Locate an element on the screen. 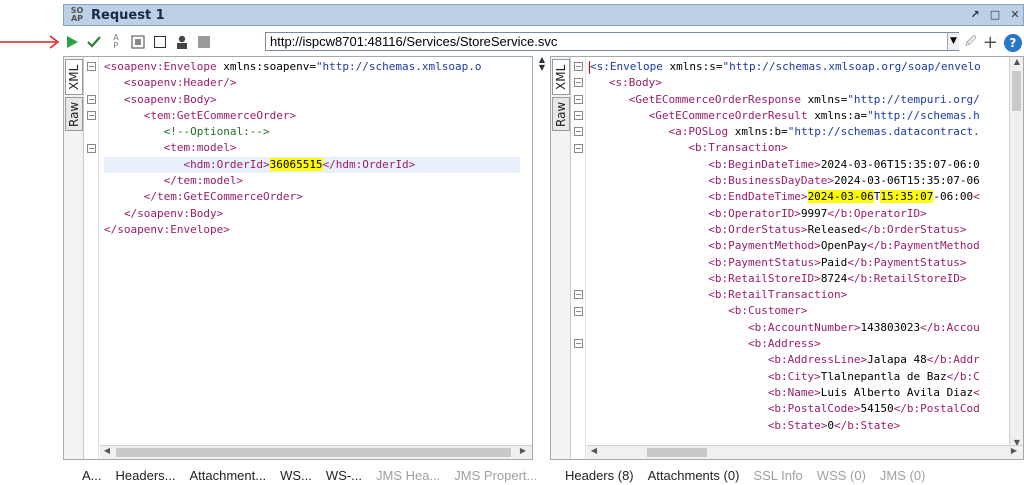 This screenshot has width=1024, height=485. code-line: <b:Transaction> is located at coordinates (799, 148).